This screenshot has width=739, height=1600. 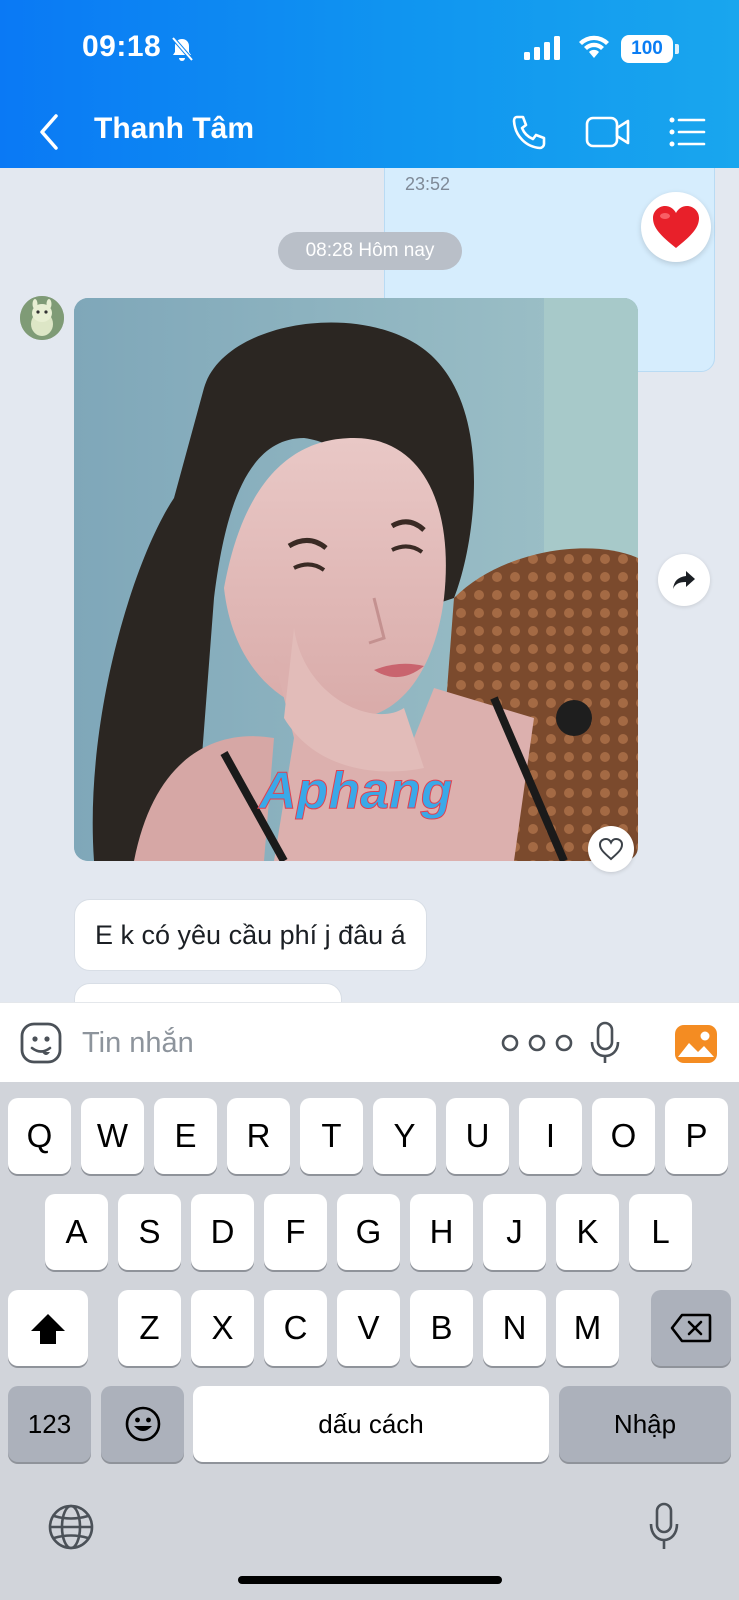 What do you see at coordinates (696, 1136) in the screenshot?
I see `key-p: P` at bounding box center [696, 1136].